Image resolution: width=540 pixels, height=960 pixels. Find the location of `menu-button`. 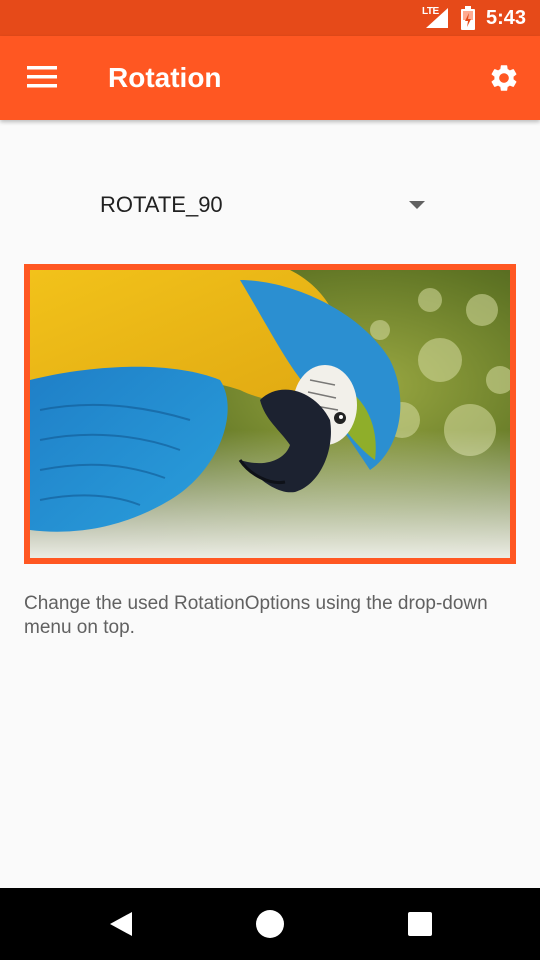

menu-button is located at coordinates (42, 78).